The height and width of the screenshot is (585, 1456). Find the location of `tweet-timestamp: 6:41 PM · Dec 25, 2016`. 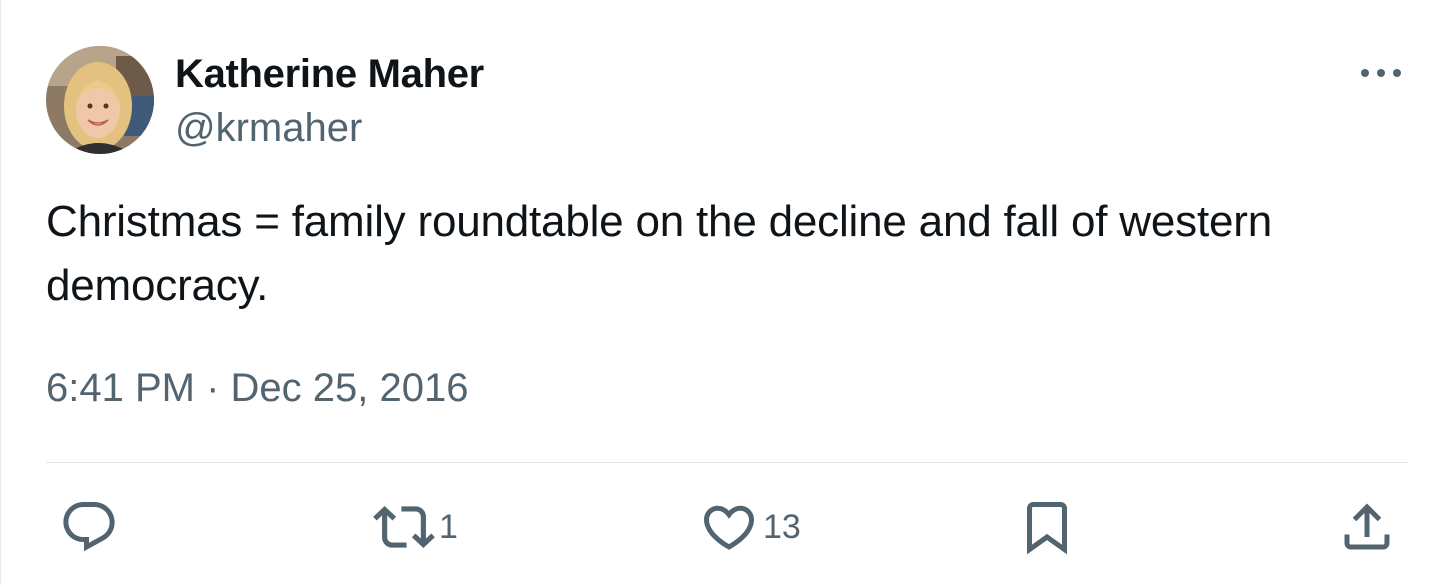

tweet-timestamp: 6:41 PM · Dec 25, 2016 is located at coordinates (257, 388).